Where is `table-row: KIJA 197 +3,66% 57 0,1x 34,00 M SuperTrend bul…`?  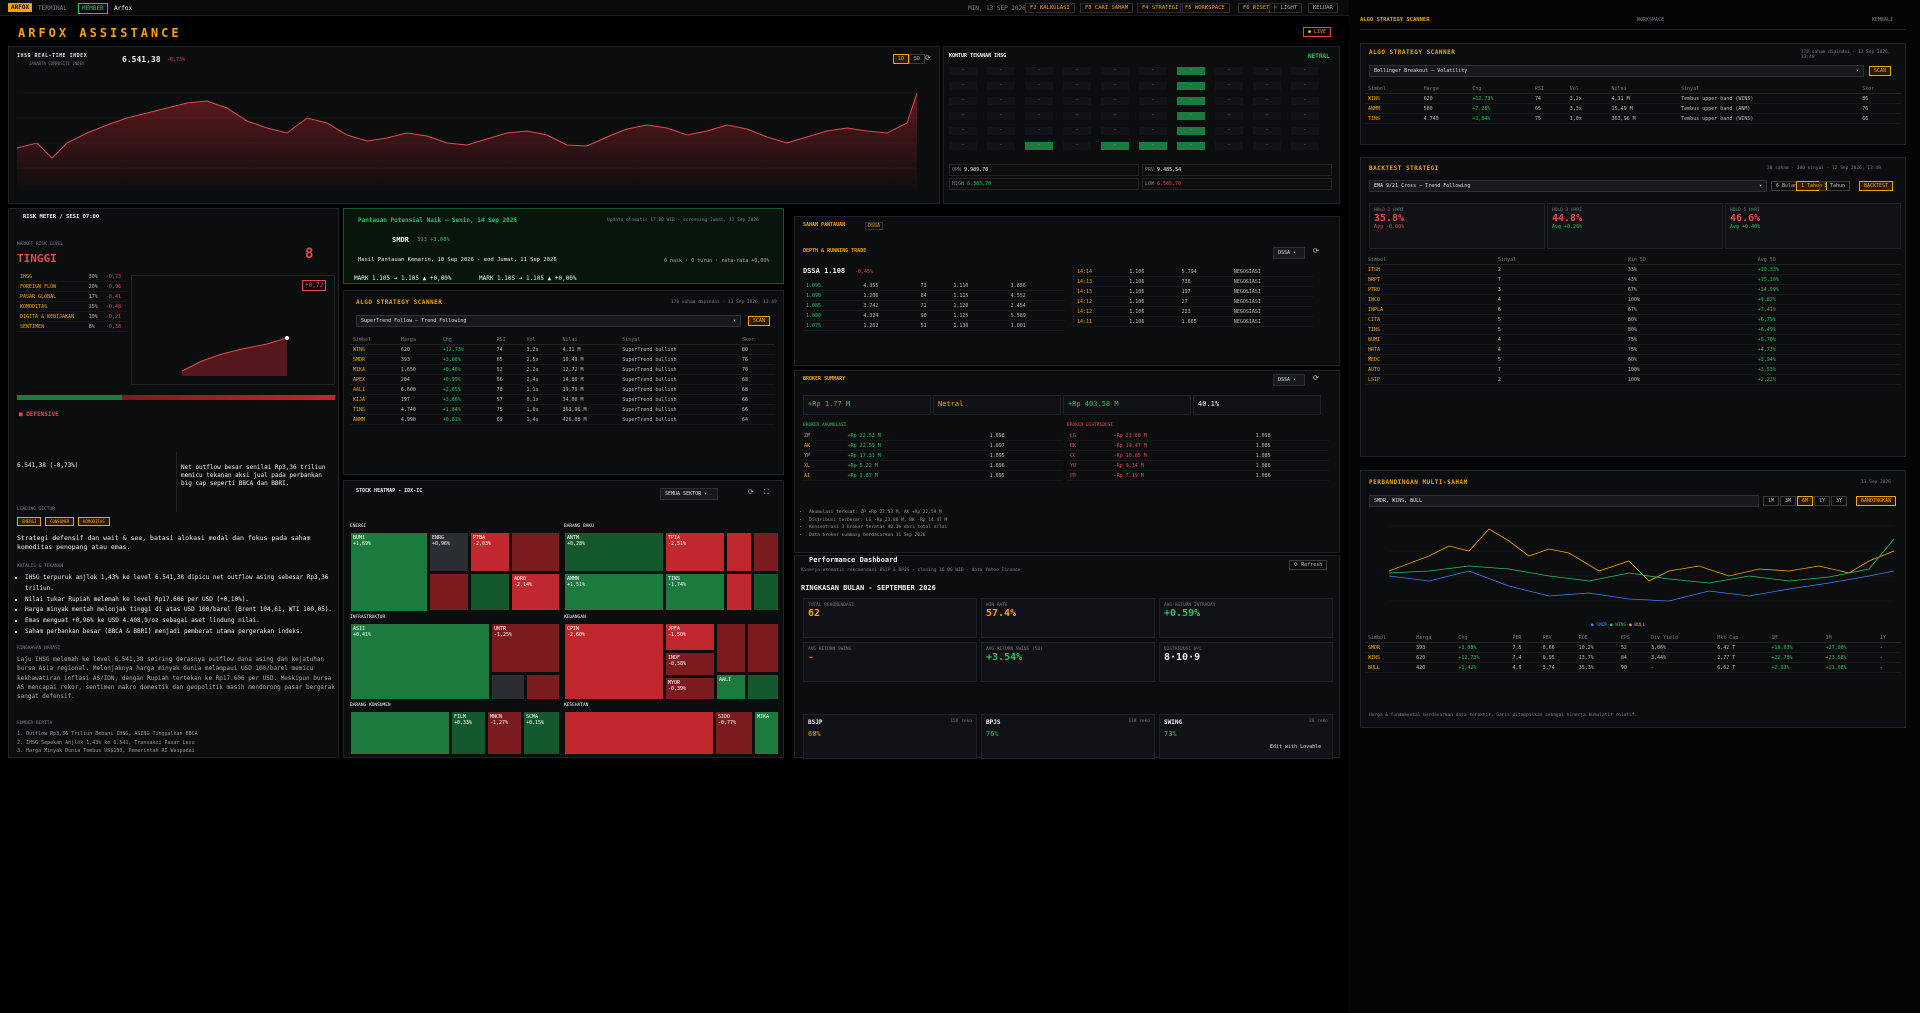
table-row: KIJA 197 +3,66% 57 0,1x 34,00 M SuperTrend bul… is located at coordinates (562, 399).